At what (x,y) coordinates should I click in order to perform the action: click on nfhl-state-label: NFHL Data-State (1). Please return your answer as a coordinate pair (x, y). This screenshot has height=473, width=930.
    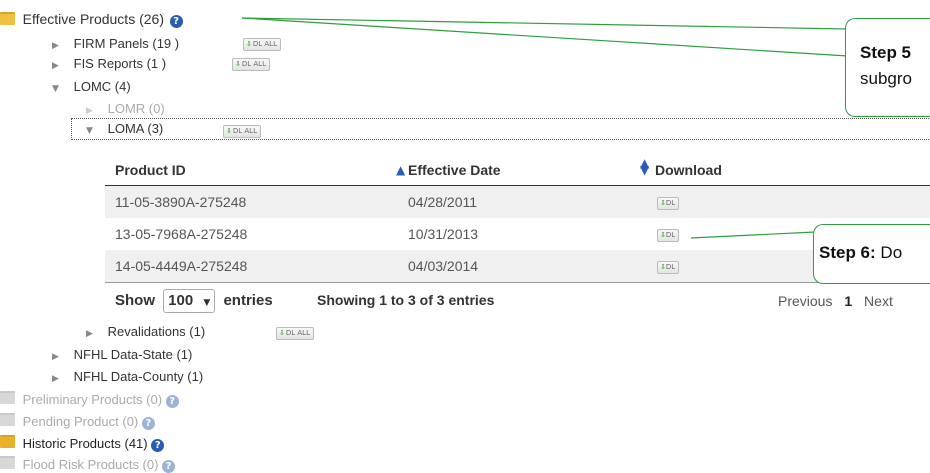
    Looking at the image, I should click on (133, 354).